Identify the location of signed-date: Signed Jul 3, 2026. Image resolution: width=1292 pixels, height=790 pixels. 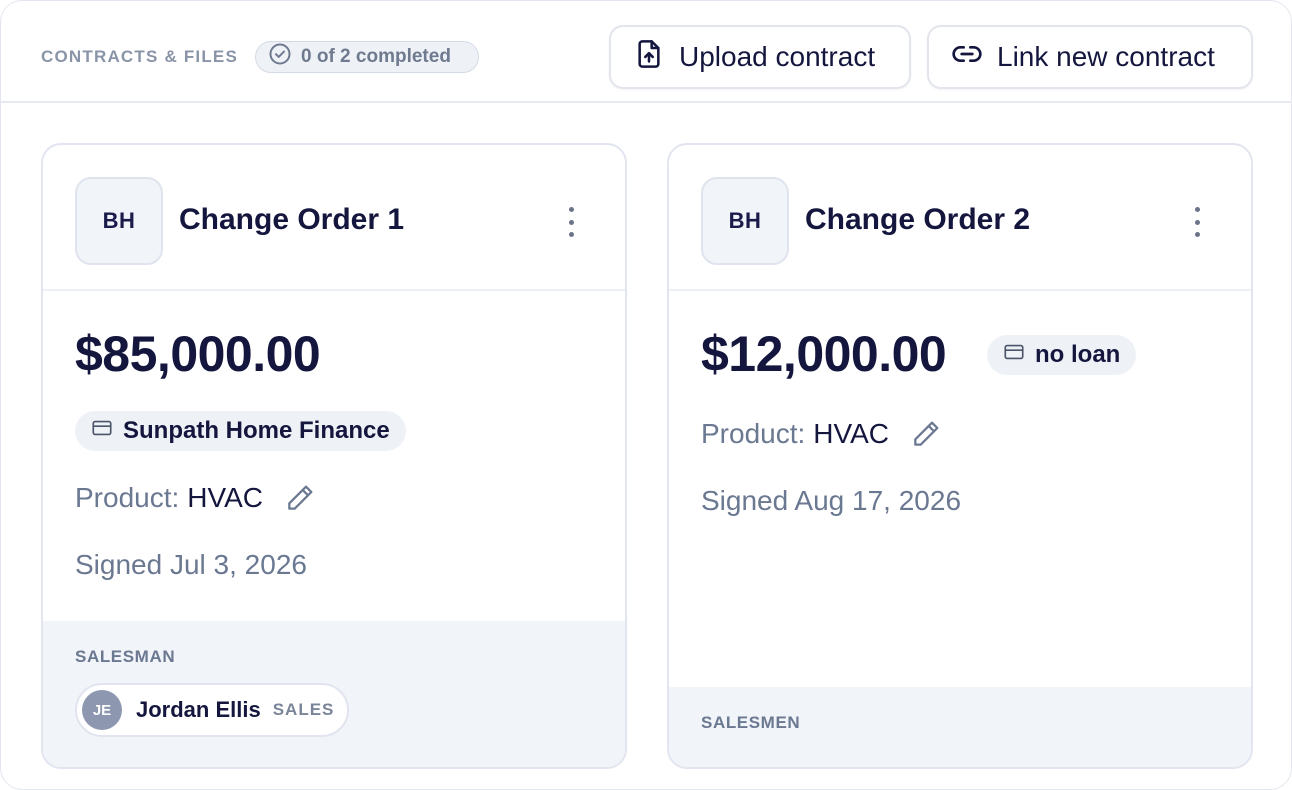
(191, 564).